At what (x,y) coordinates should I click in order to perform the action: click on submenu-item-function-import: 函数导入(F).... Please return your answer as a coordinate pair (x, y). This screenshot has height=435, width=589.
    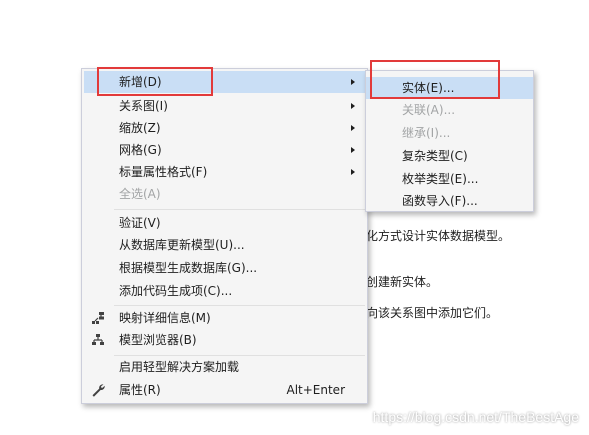
    Looking at the image, I should click on (449, 201).